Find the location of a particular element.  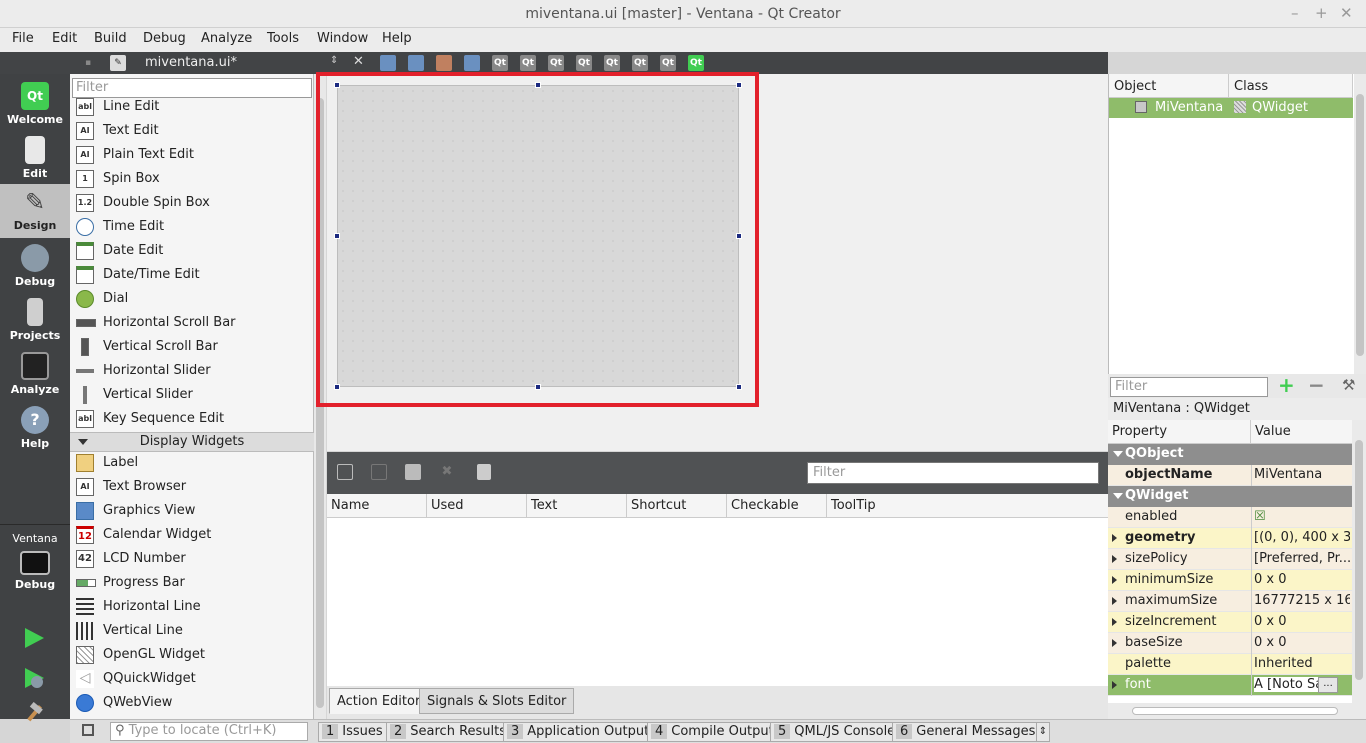

column-header: Value is located at coordinates (1301, 432).